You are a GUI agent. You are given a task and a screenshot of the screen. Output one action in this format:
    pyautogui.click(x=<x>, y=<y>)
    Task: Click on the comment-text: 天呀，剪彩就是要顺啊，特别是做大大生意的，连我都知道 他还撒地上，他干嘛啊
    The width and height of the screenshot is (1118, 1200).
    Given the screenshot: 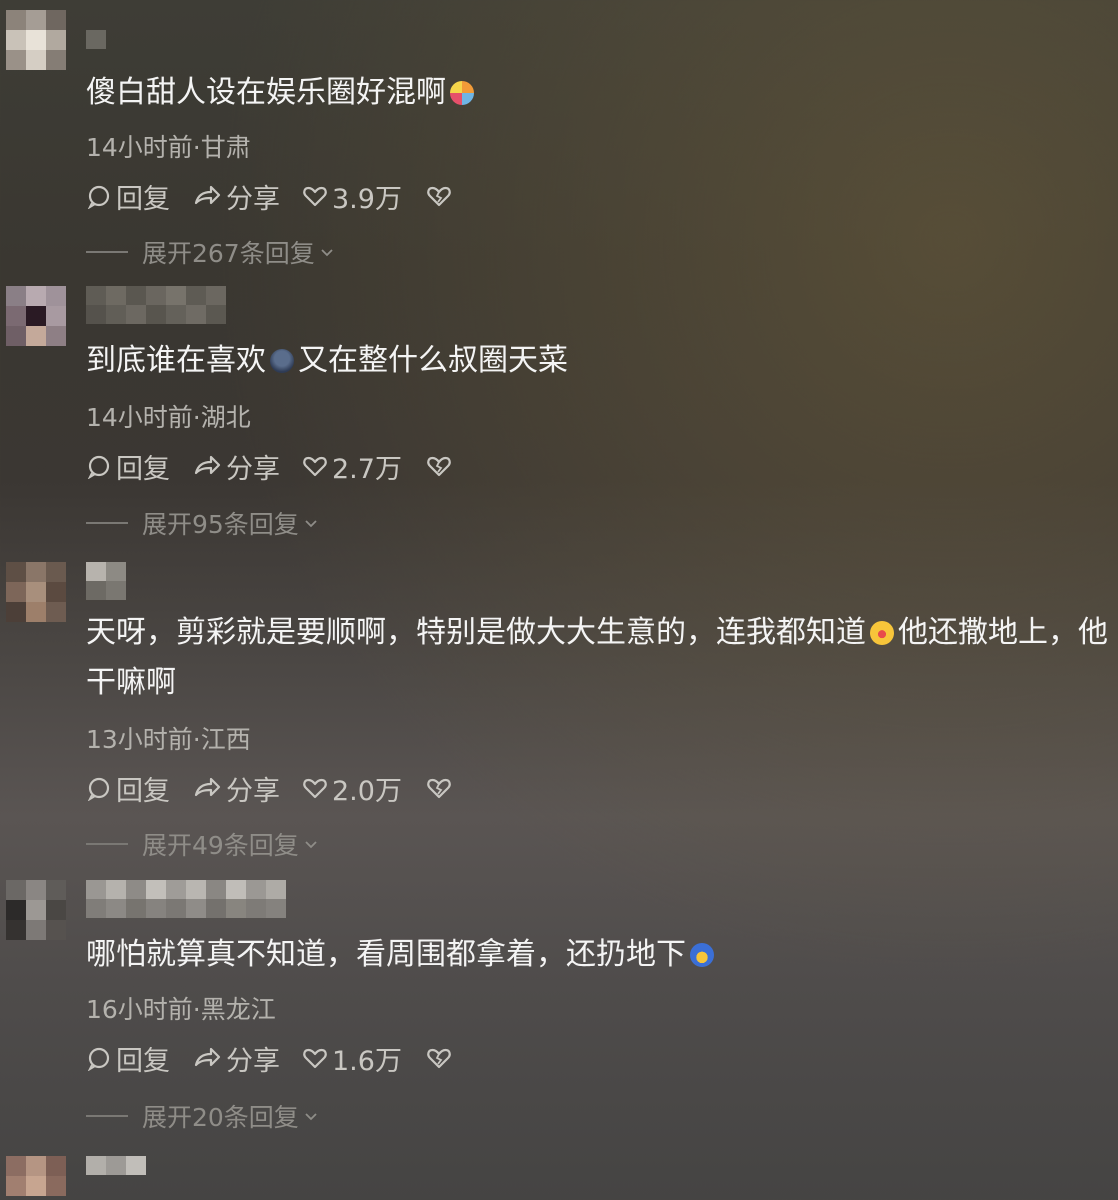 What is the action you would take?
    pyautogui.click(x=602, y=658)
    